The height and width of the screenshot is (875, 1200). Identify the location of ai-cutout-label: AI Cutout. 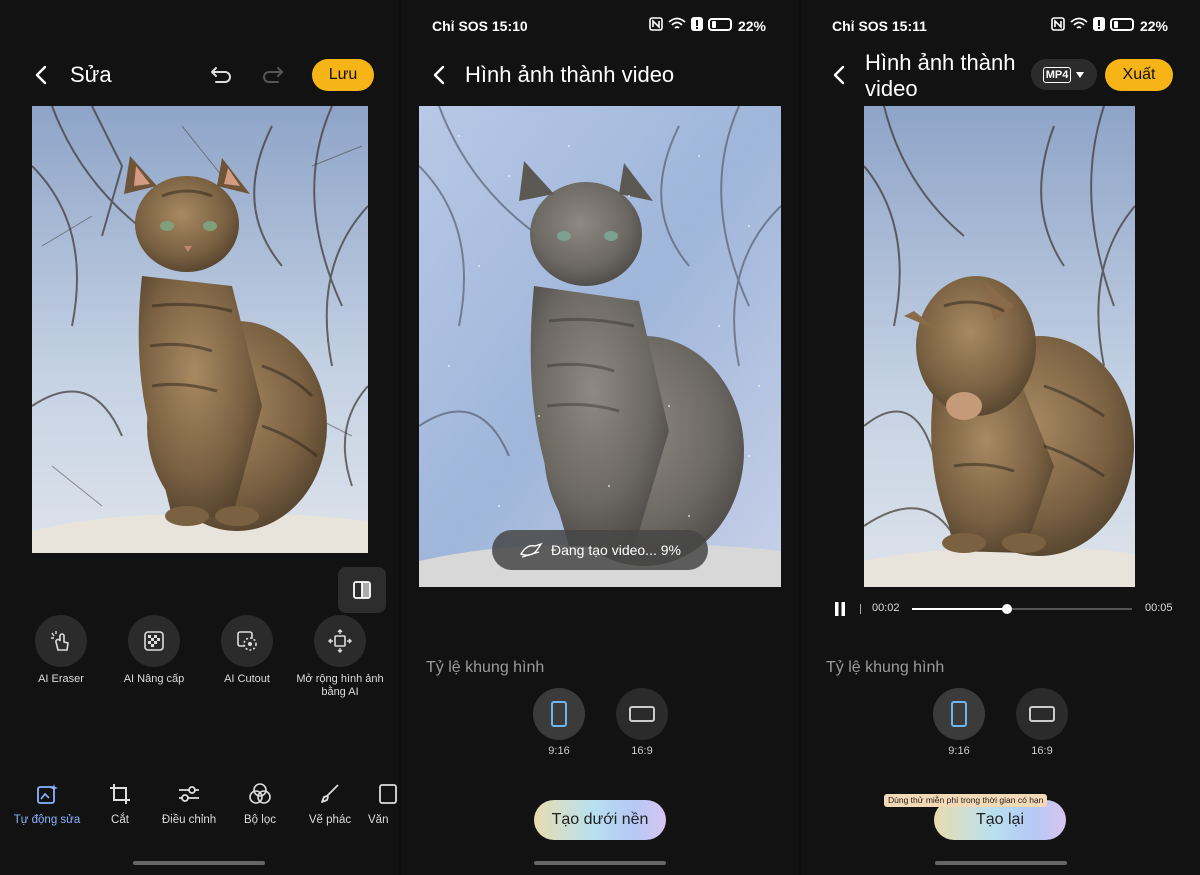
(247, 679).